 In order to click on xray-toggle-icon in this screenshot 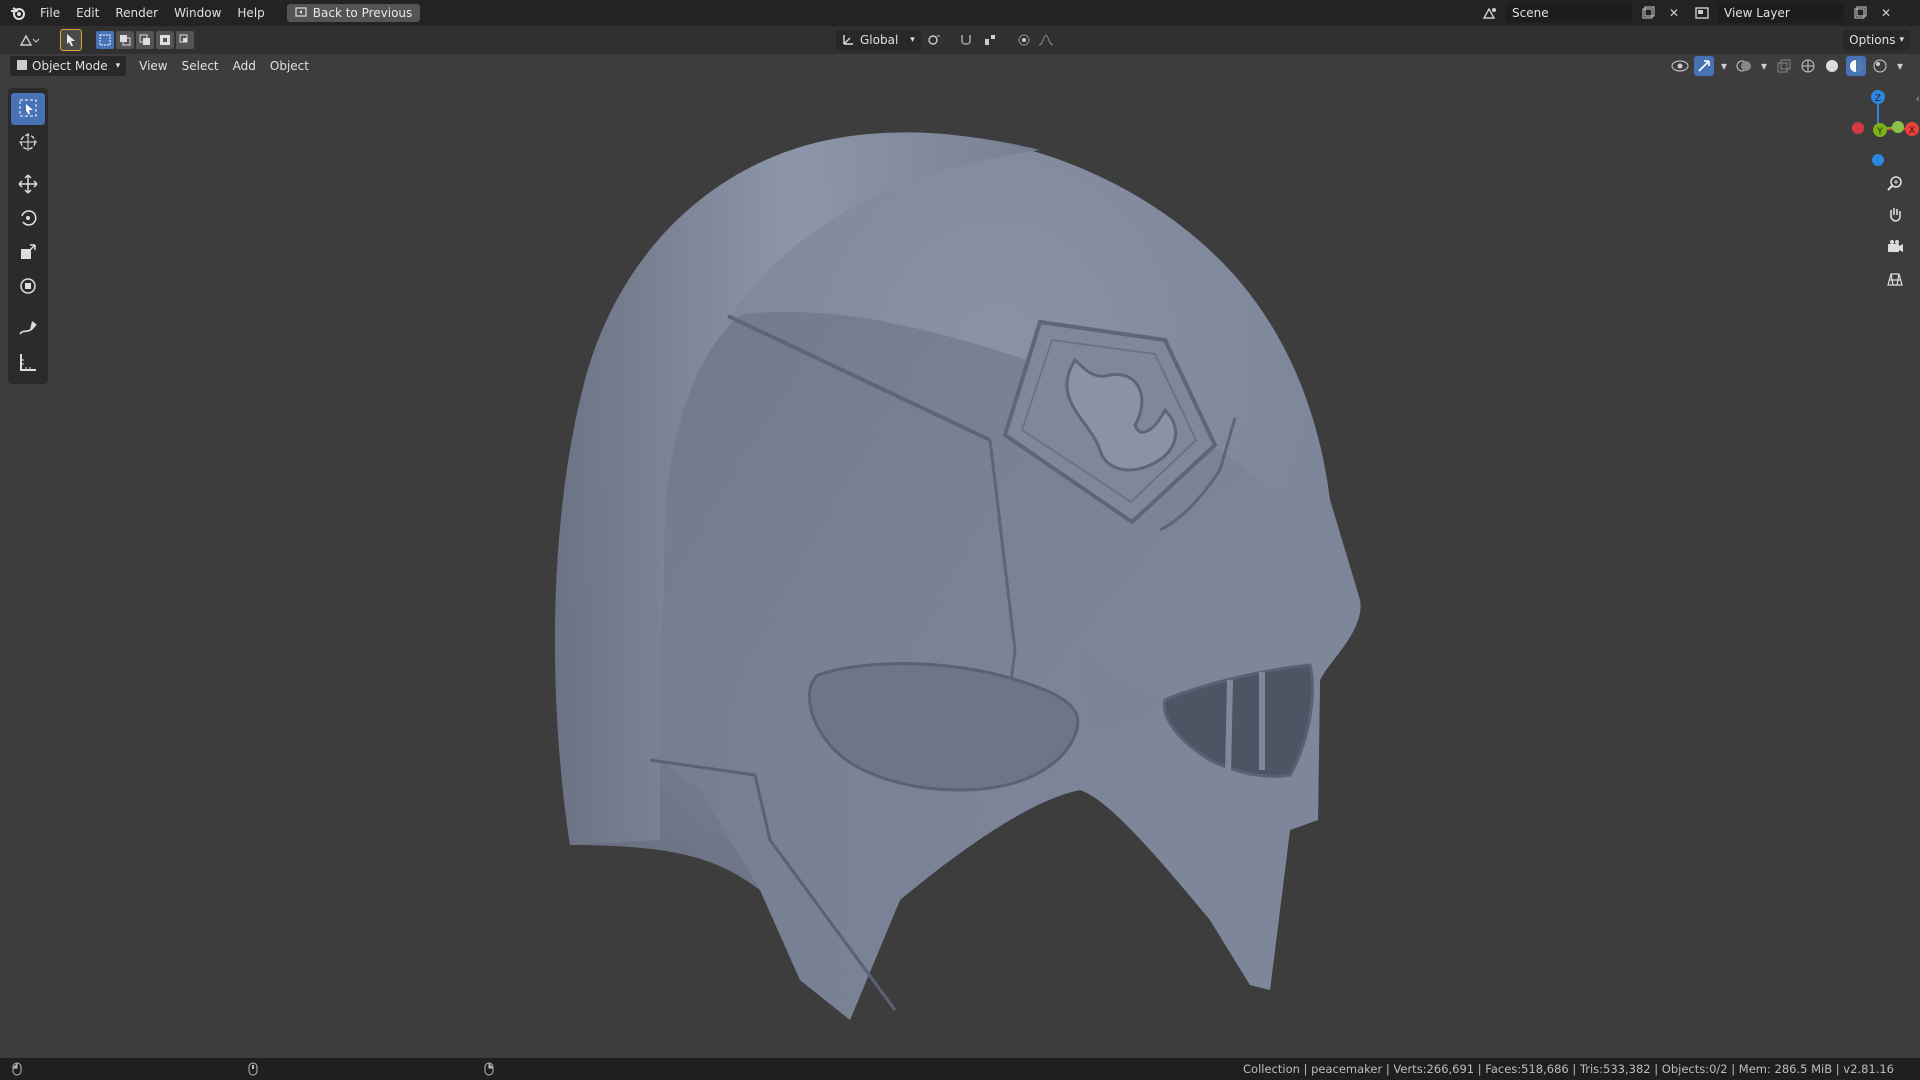, I will do `click(1784, 66)`.